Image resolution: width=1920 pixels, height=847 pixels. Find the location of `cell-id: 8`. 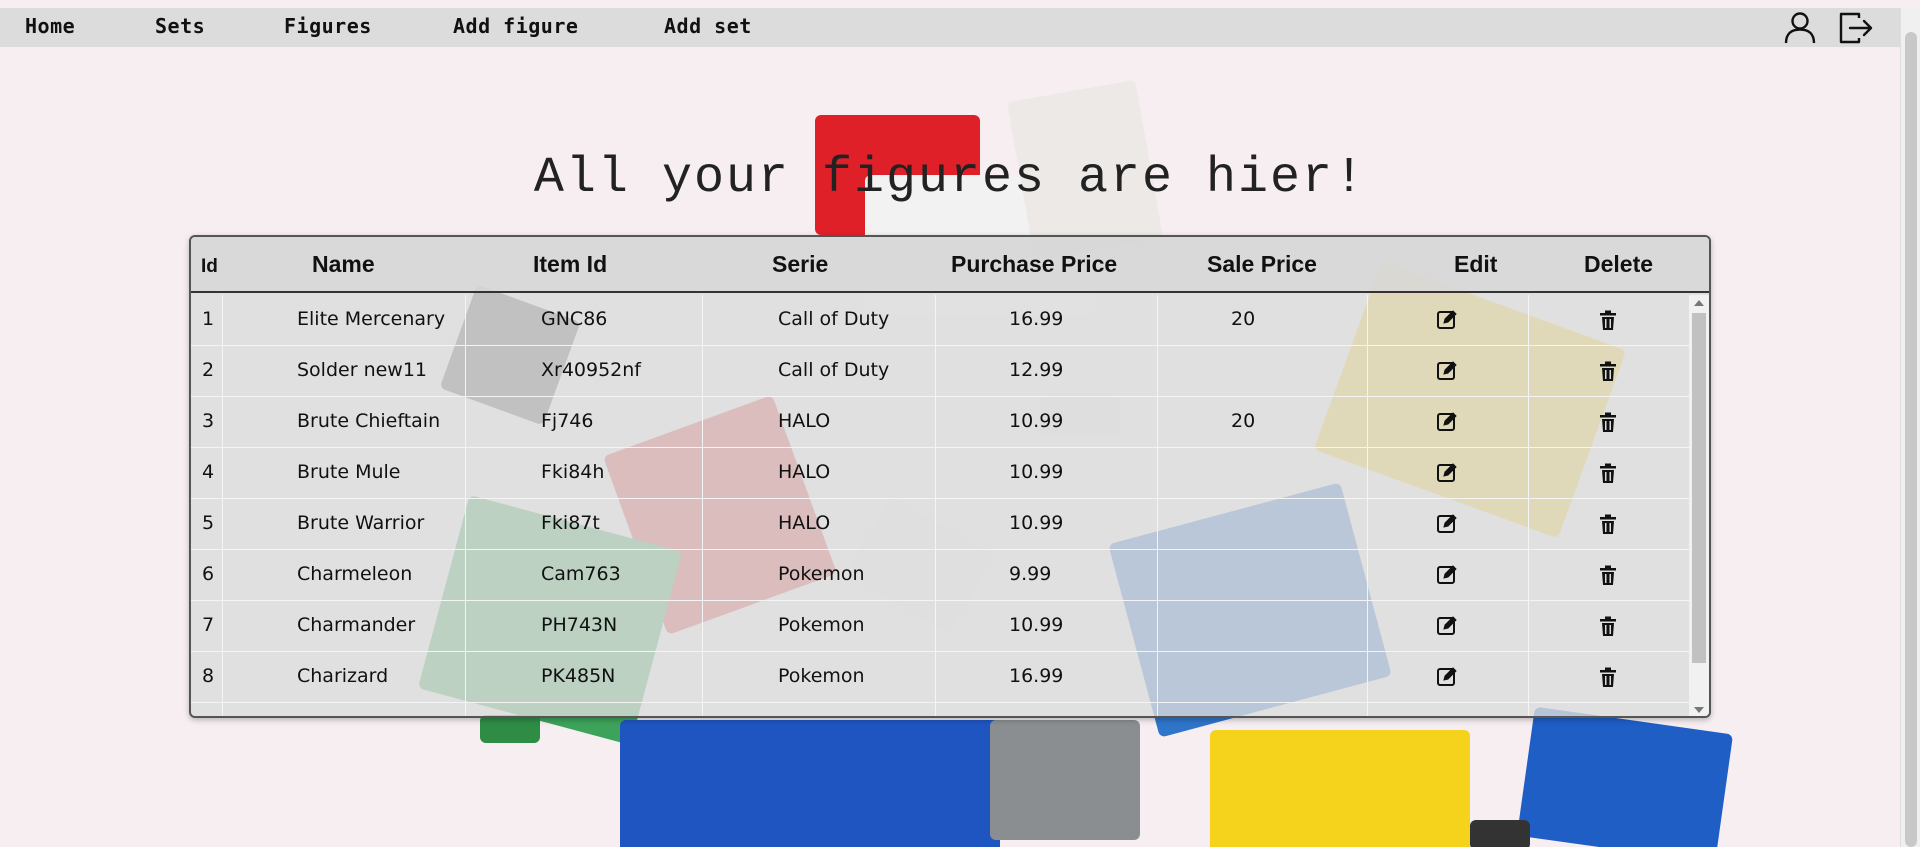

cell-id: 8 is located at coordinates (208, 676).